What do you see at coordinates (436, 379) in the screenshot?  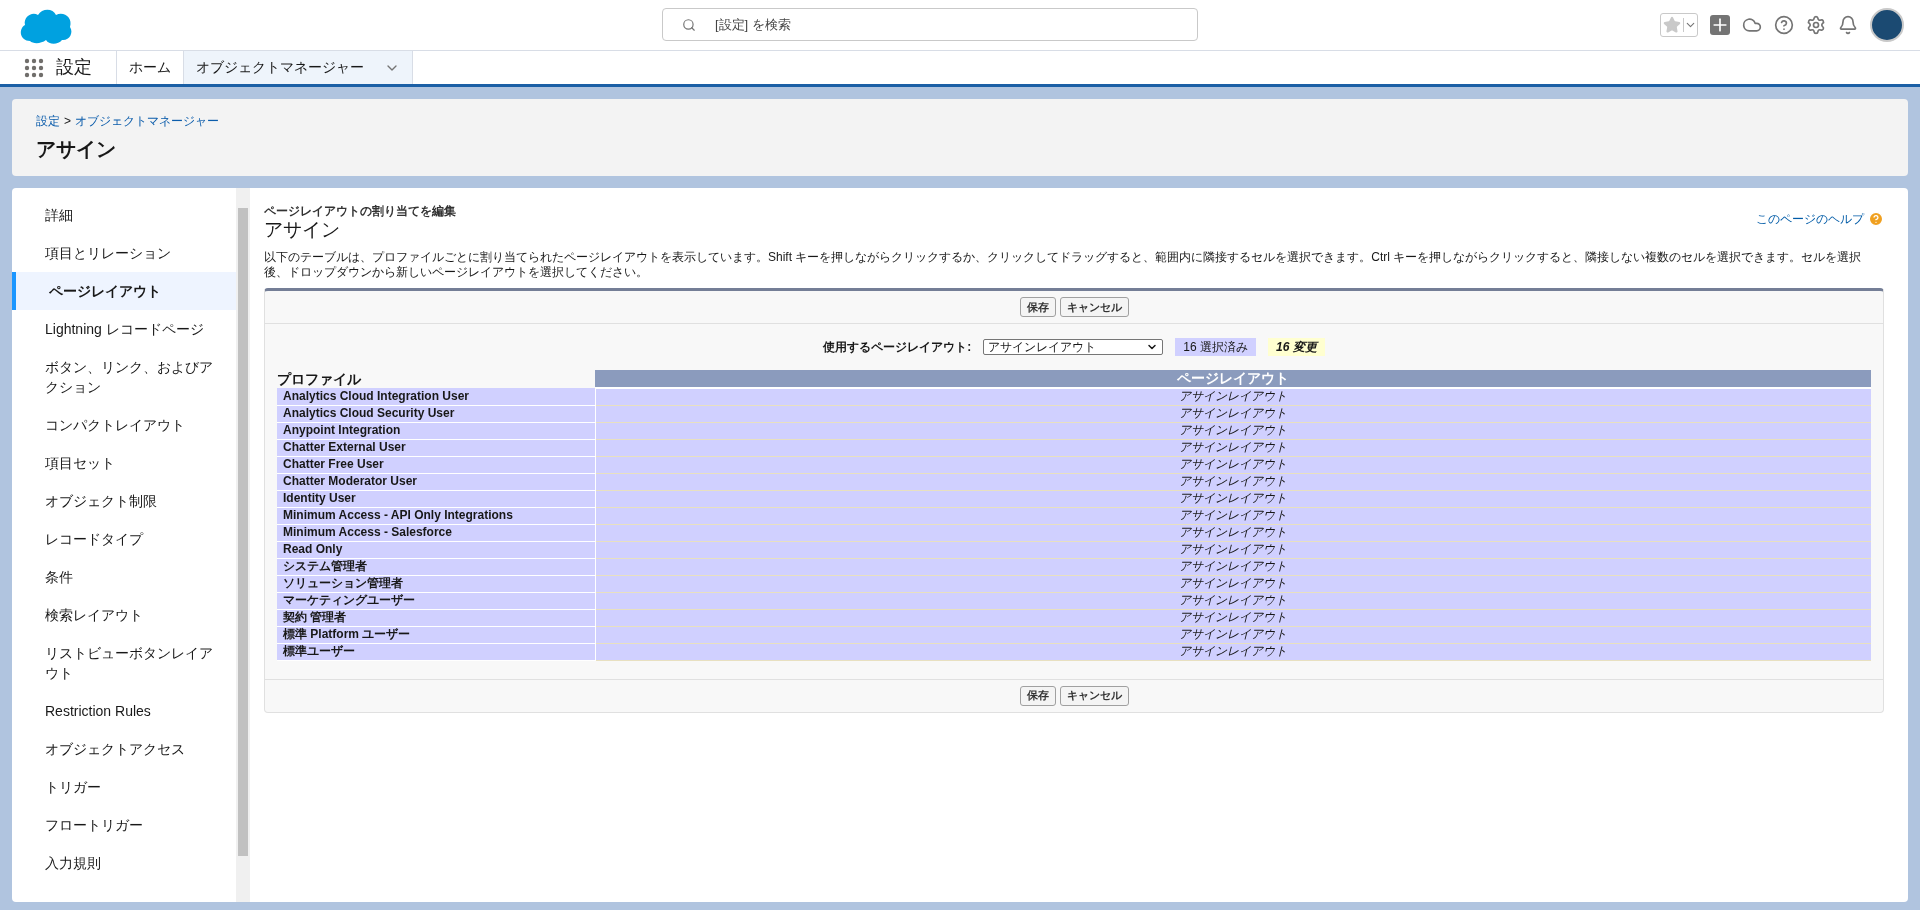 I see `column-header: プロファイル` at bounding box center [436, 379].